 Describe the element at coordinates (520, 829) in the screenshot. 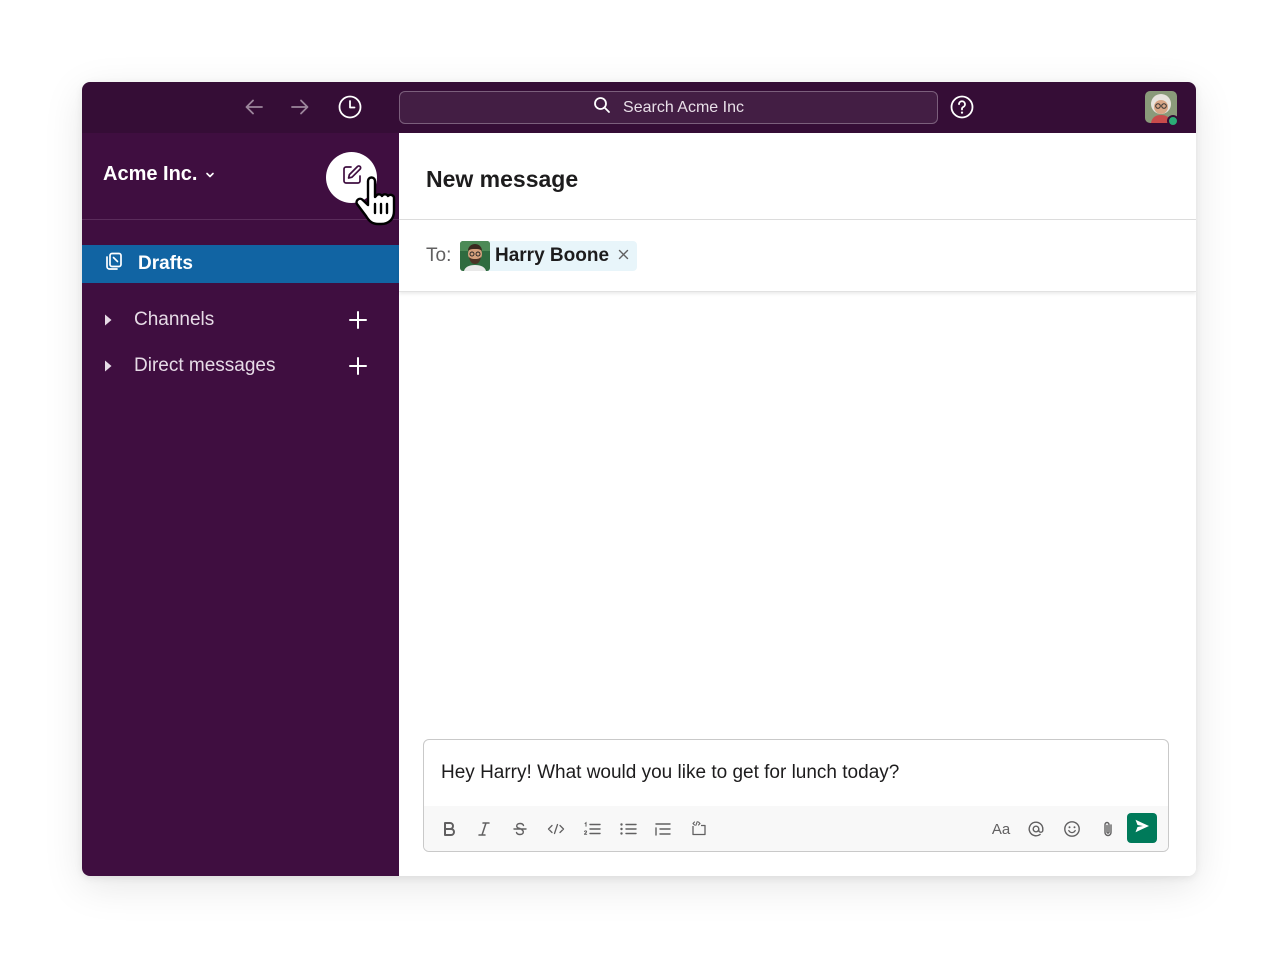

I see `strikethrough-icon` at that location.